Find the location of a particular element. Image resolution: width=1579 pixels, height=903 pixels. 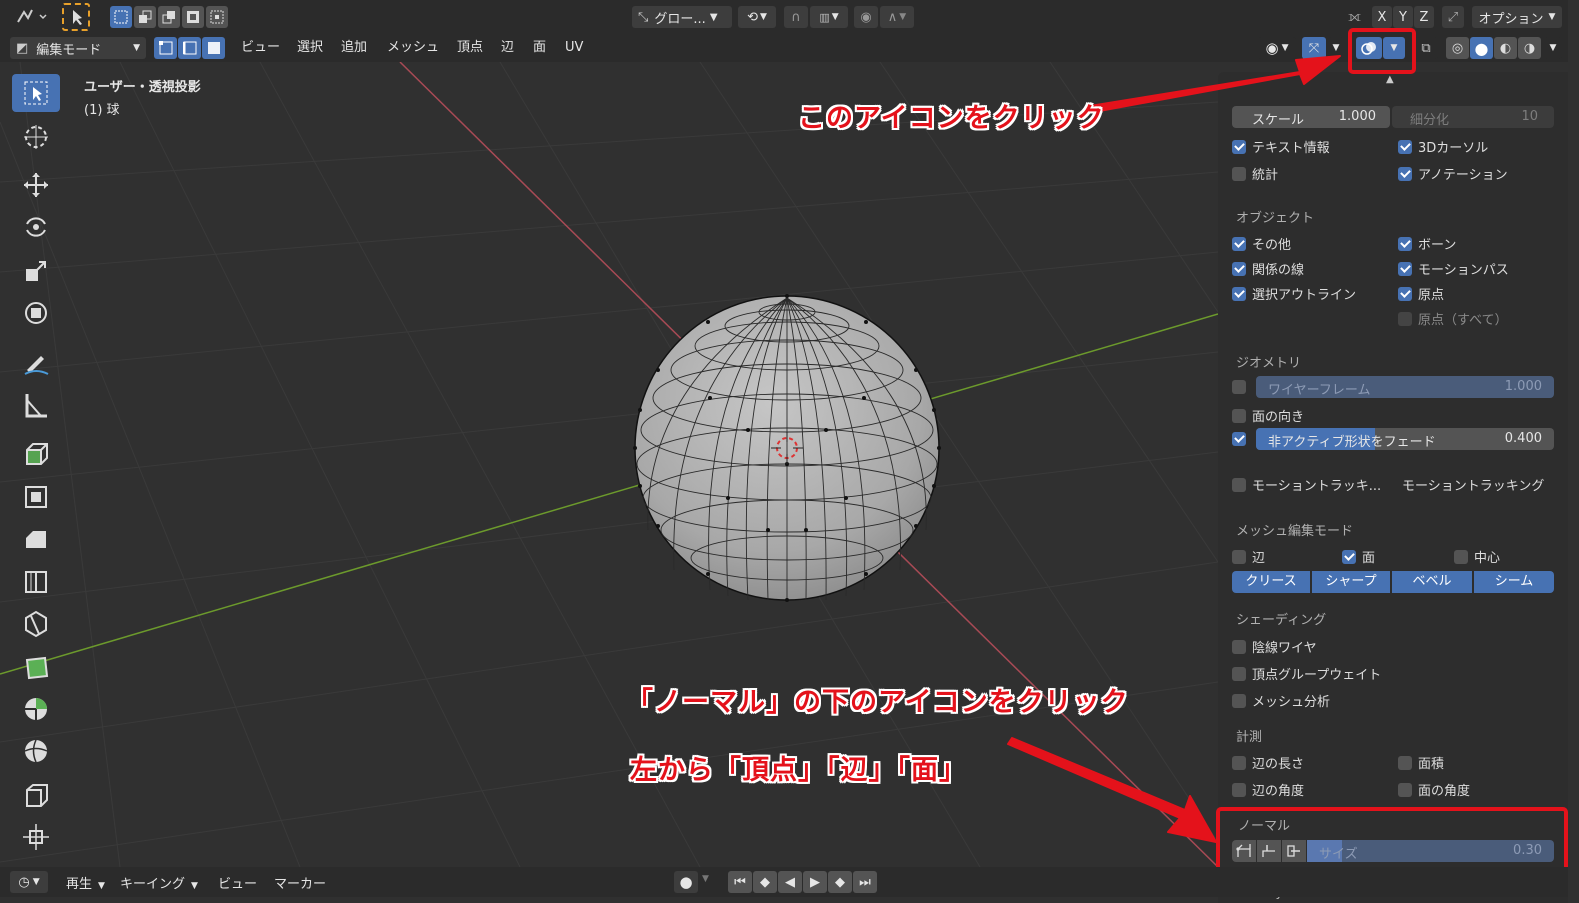

arrow-to-normal-icons is located at coordinates (1112, 790).